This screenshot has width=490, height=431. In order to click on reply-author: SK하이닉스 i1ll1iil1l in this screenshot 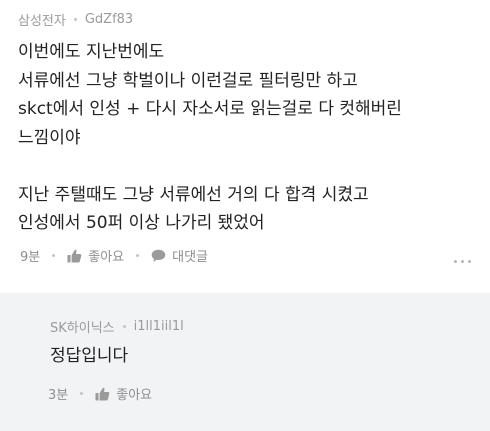, I will do `click(117, 326)`.